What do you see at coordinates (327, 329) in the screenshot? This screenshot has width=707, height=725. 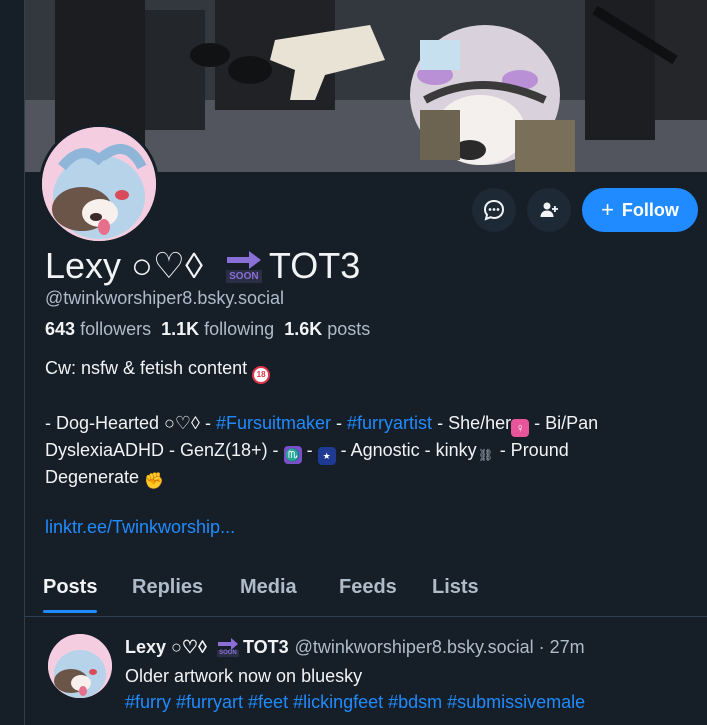 I see `posts-stat: 1.6K posts` at bounding box center [327, 329].